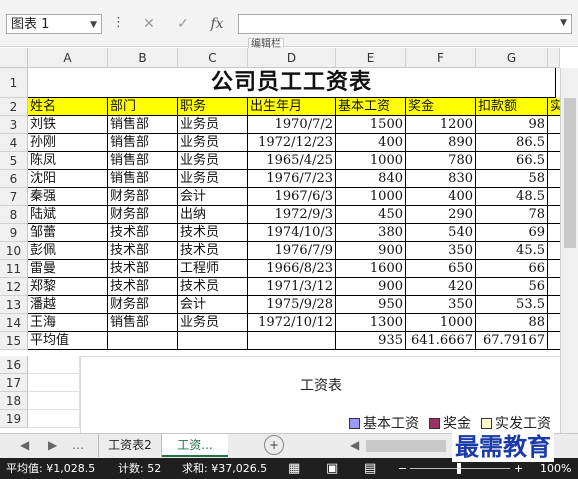  What do you see at coordinates (143, 58) in the screenshot?
I see `column-header-b: B` at bounding box center [143, 58].